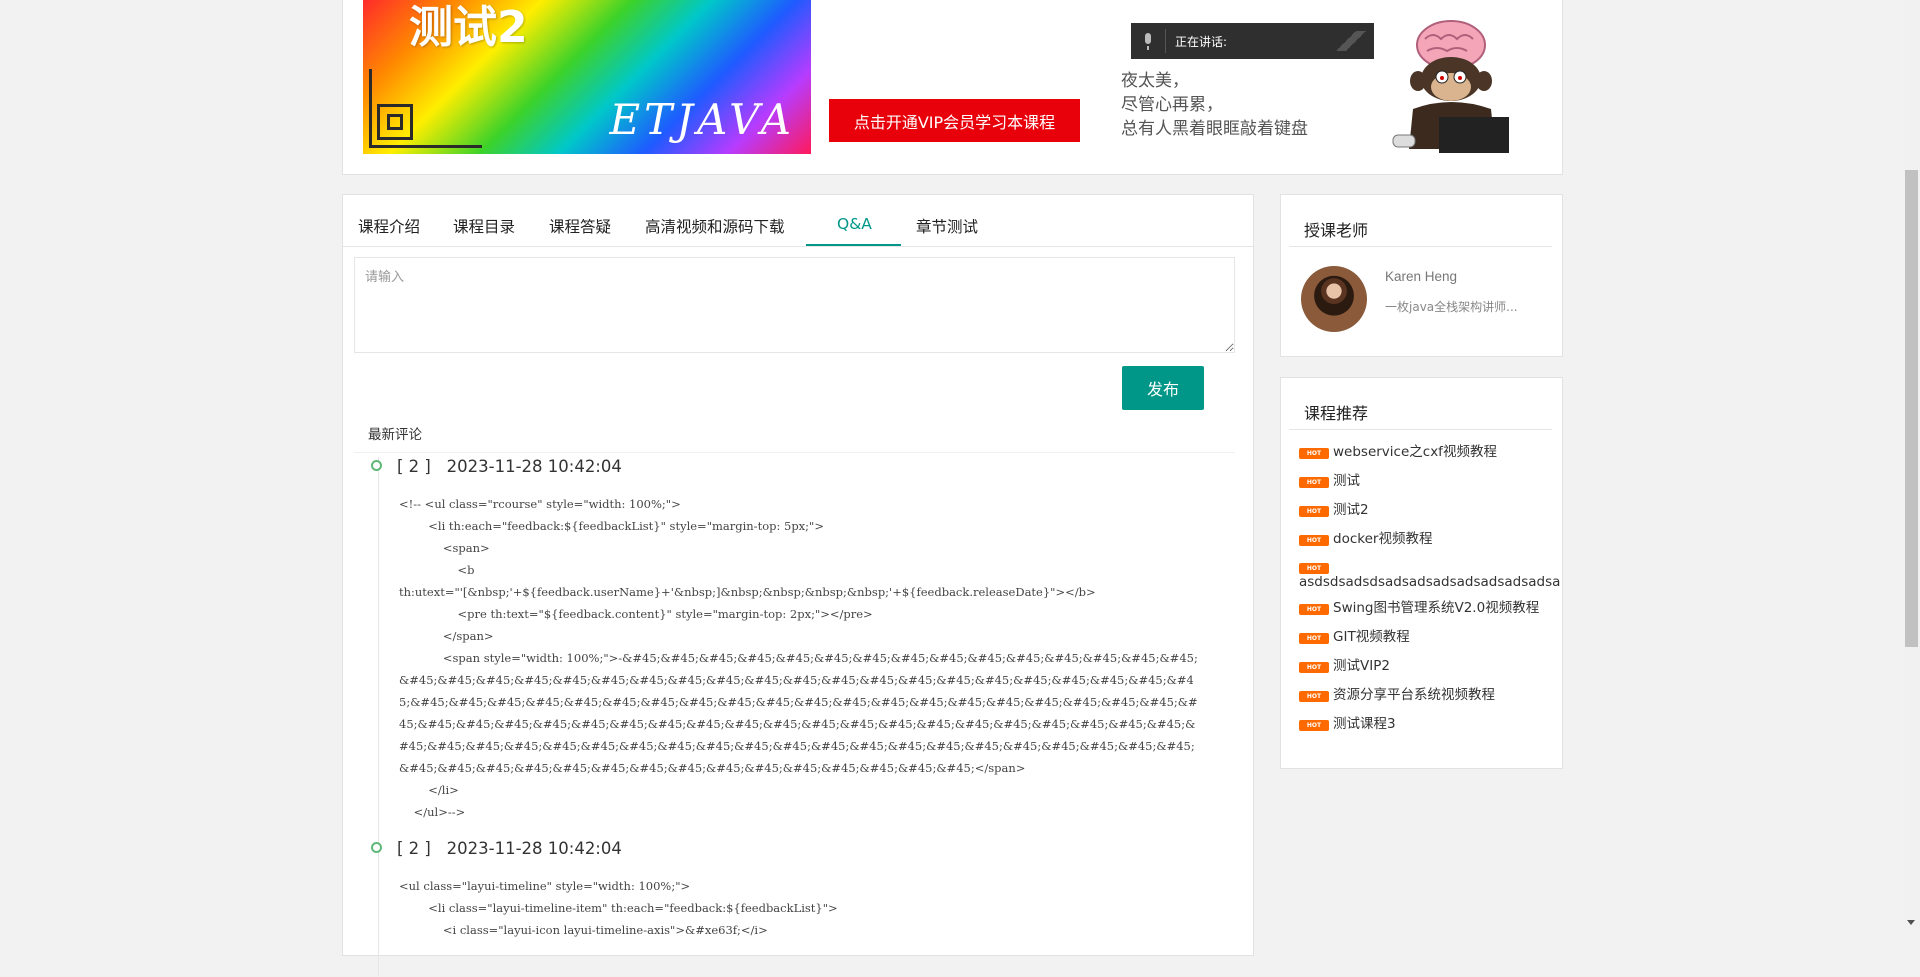 This screenshot has height=977, width=1920. What do you see at coordinates (1351, 510) in the screenshot?
I see `recommend-link: 测试2` at bounding box center [1351, 510].